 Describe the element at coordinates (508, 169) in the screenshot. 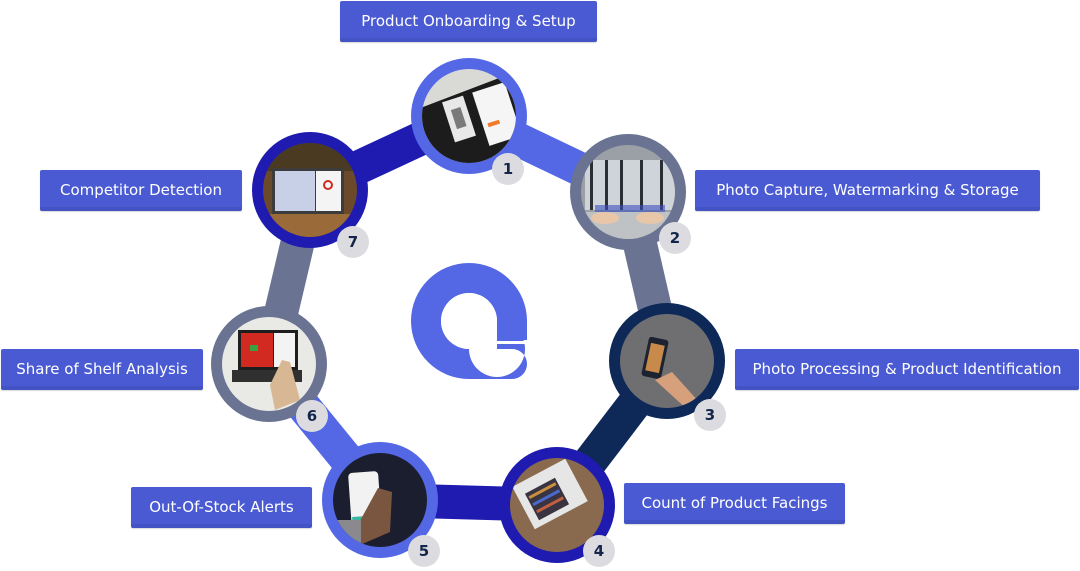

I see `step-1-number-badge: 1` at that location.